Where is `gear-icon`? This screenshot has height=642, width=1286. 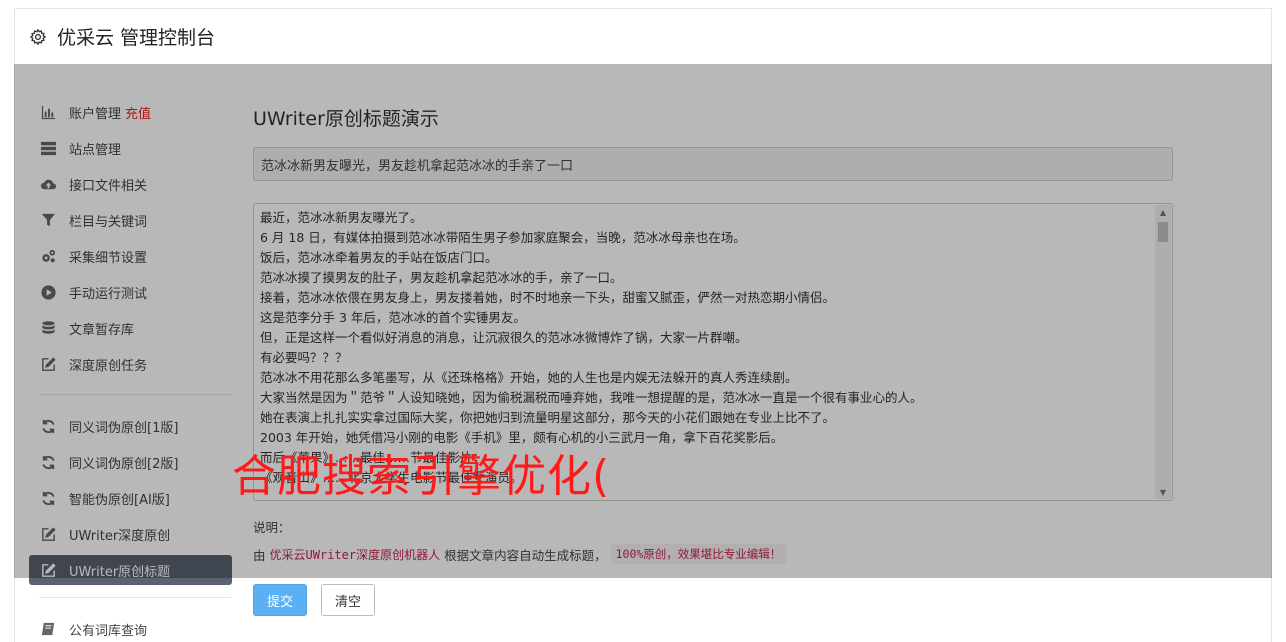 gear-icon is located at coordinates (38, 36).